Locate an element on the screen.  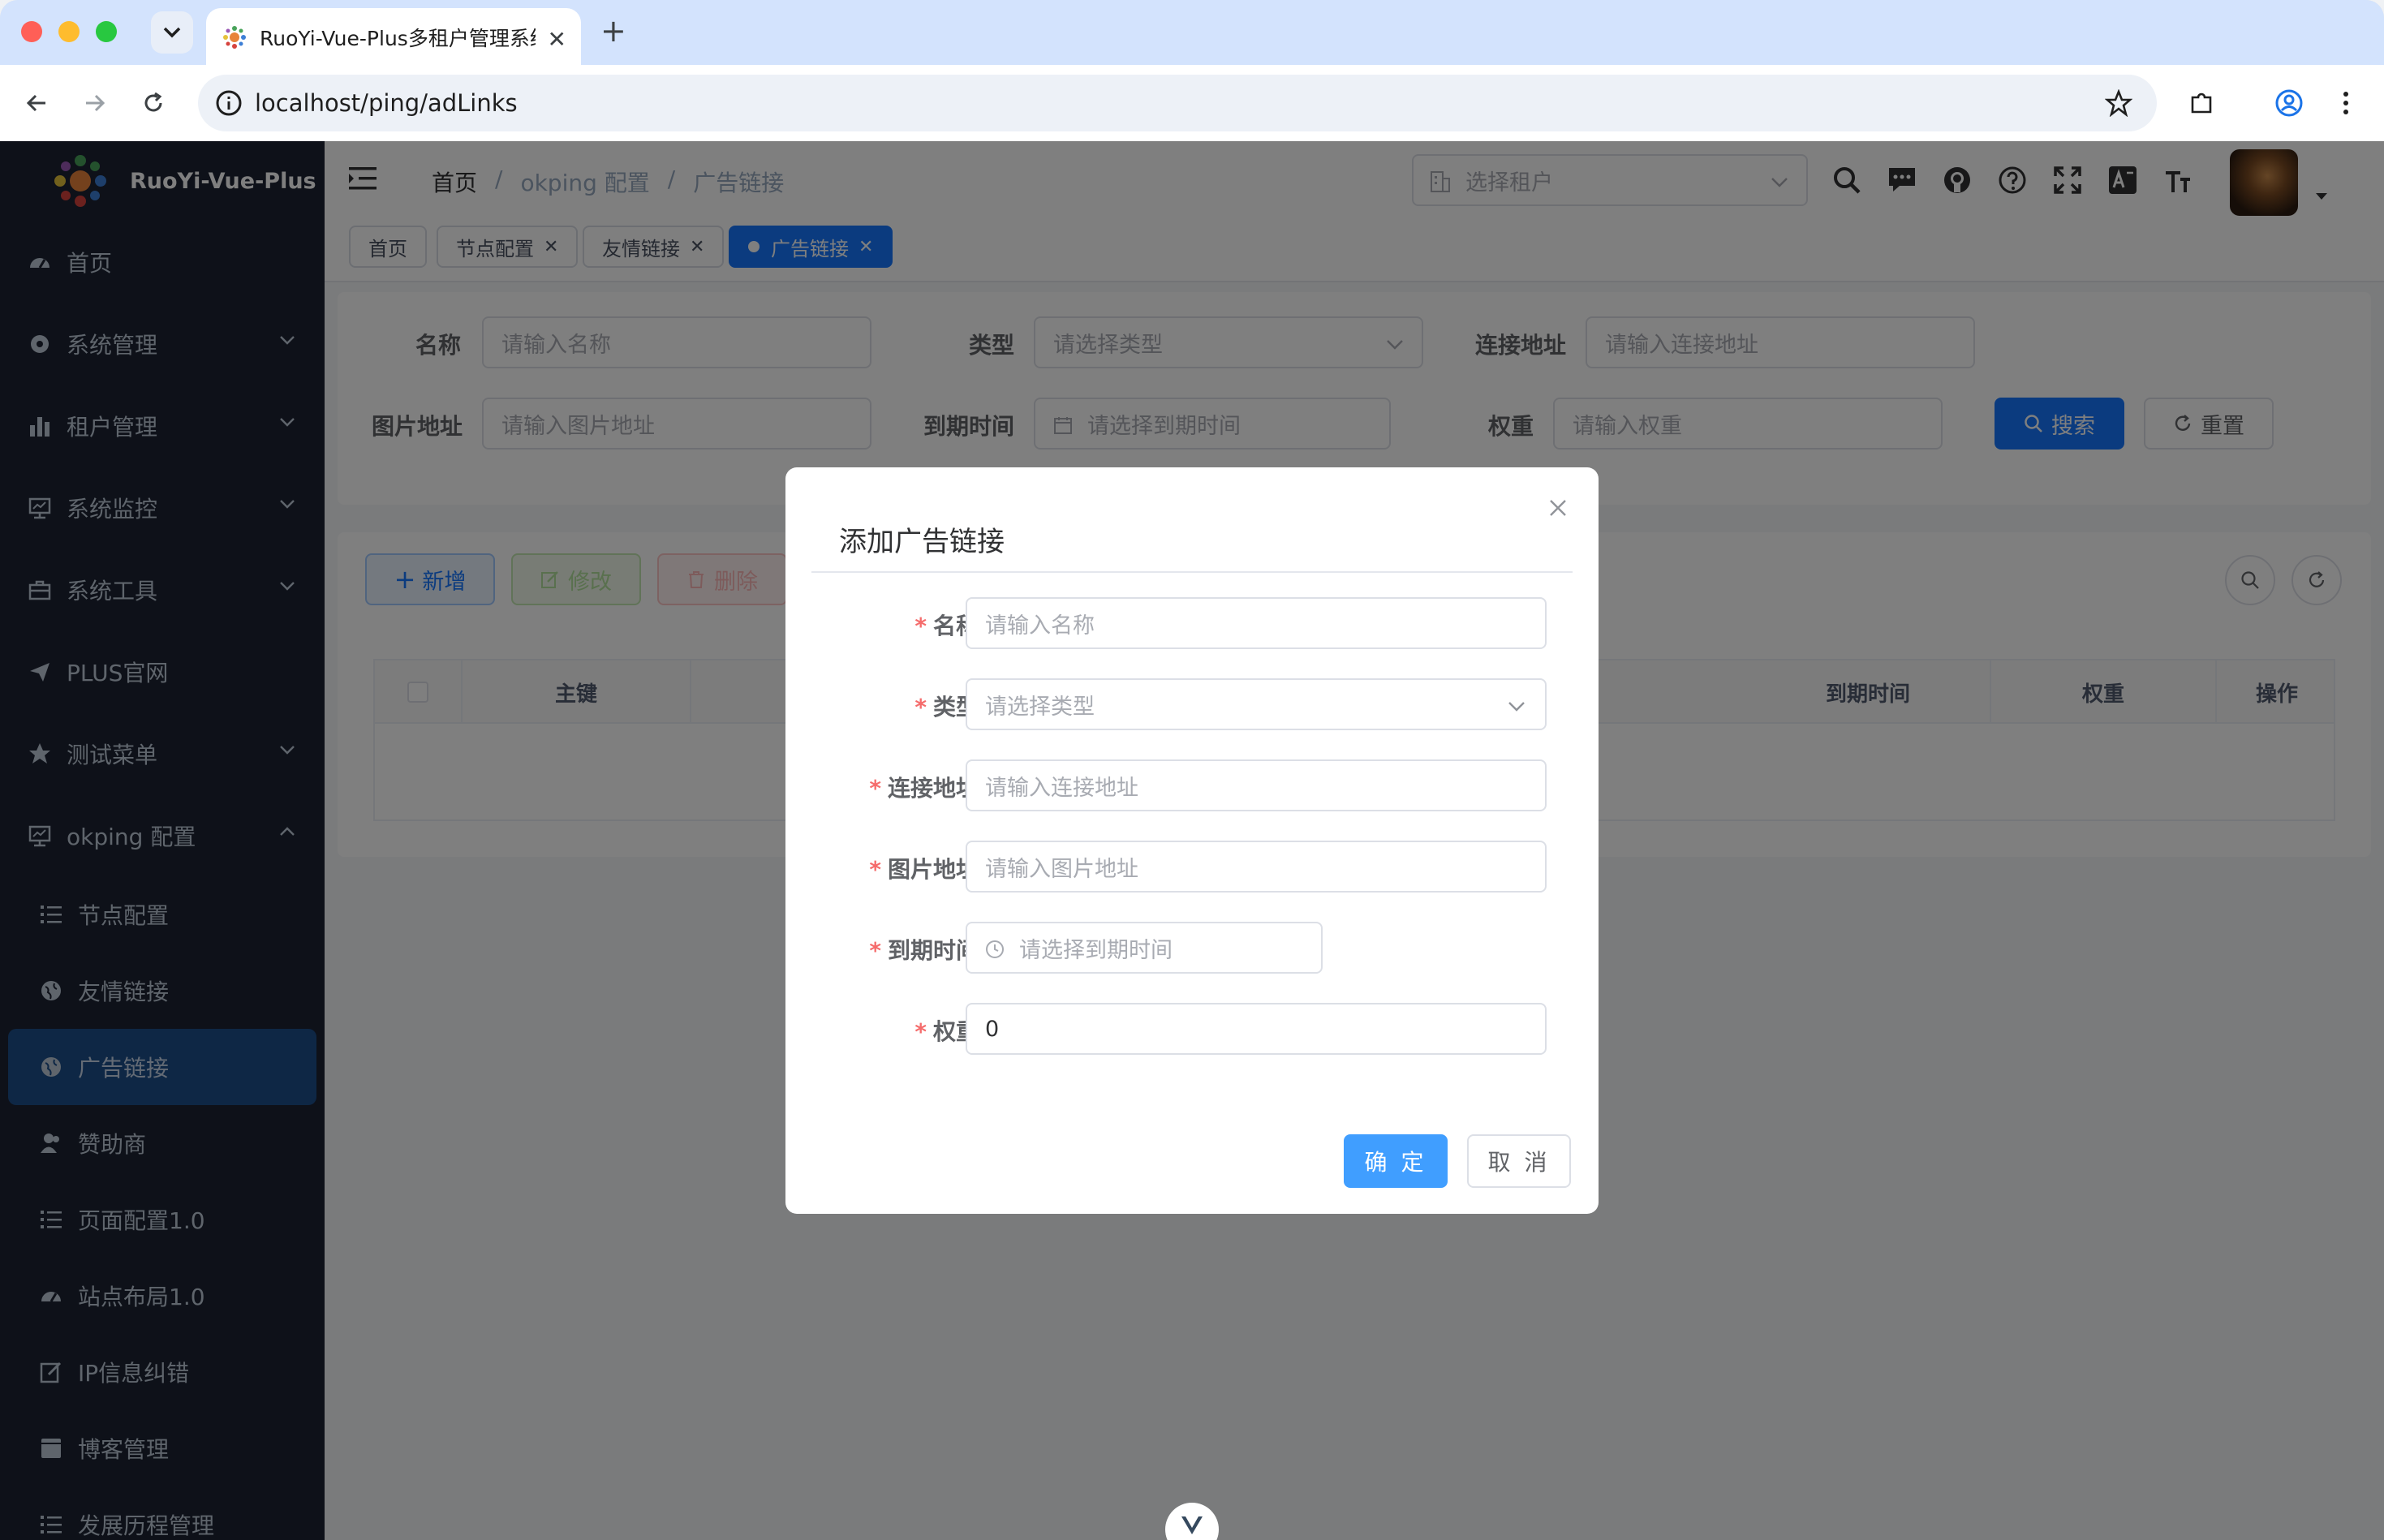
tab-search-button is located at coordinates (172, 32).